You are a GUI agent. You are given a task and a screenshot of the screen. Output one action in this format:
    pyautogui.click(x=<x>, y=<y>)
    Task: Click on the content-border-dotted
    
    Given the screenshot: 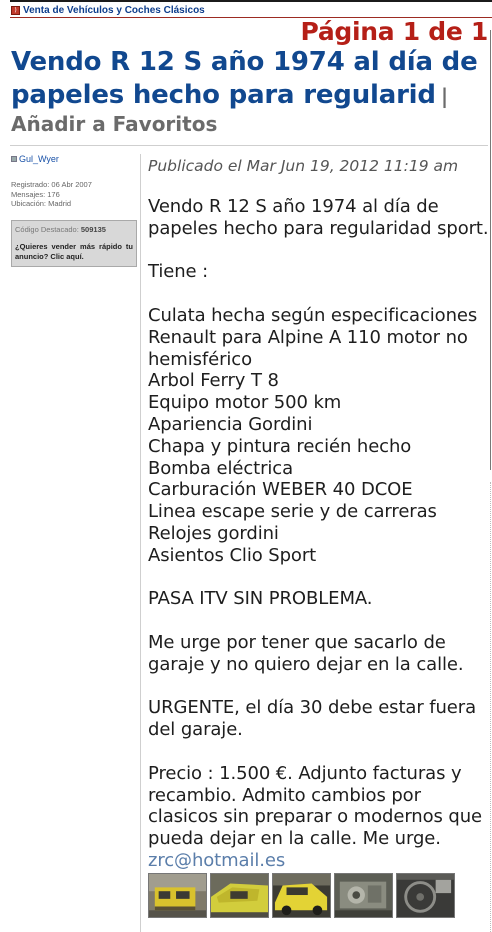 What is the action you would take?
    pyautogui.click(x=490, y=707)
    